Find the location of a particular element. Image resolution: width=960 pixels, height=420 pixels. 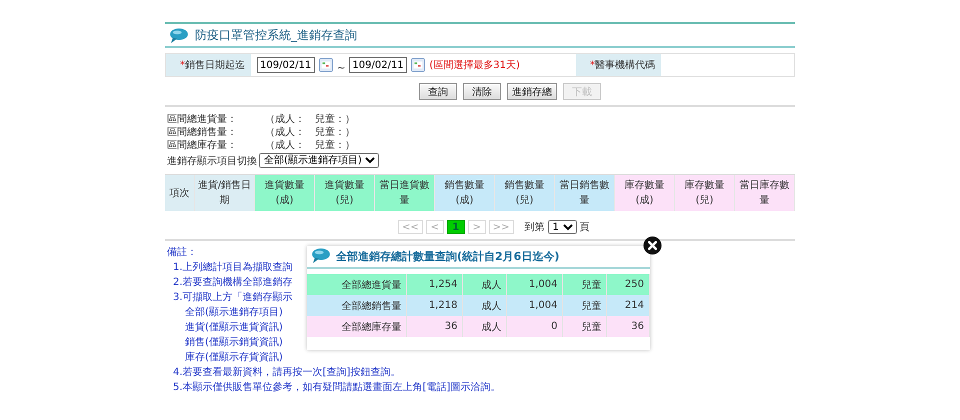

summary-label: 區間總庫存量： is located at coordinates (202, 145).